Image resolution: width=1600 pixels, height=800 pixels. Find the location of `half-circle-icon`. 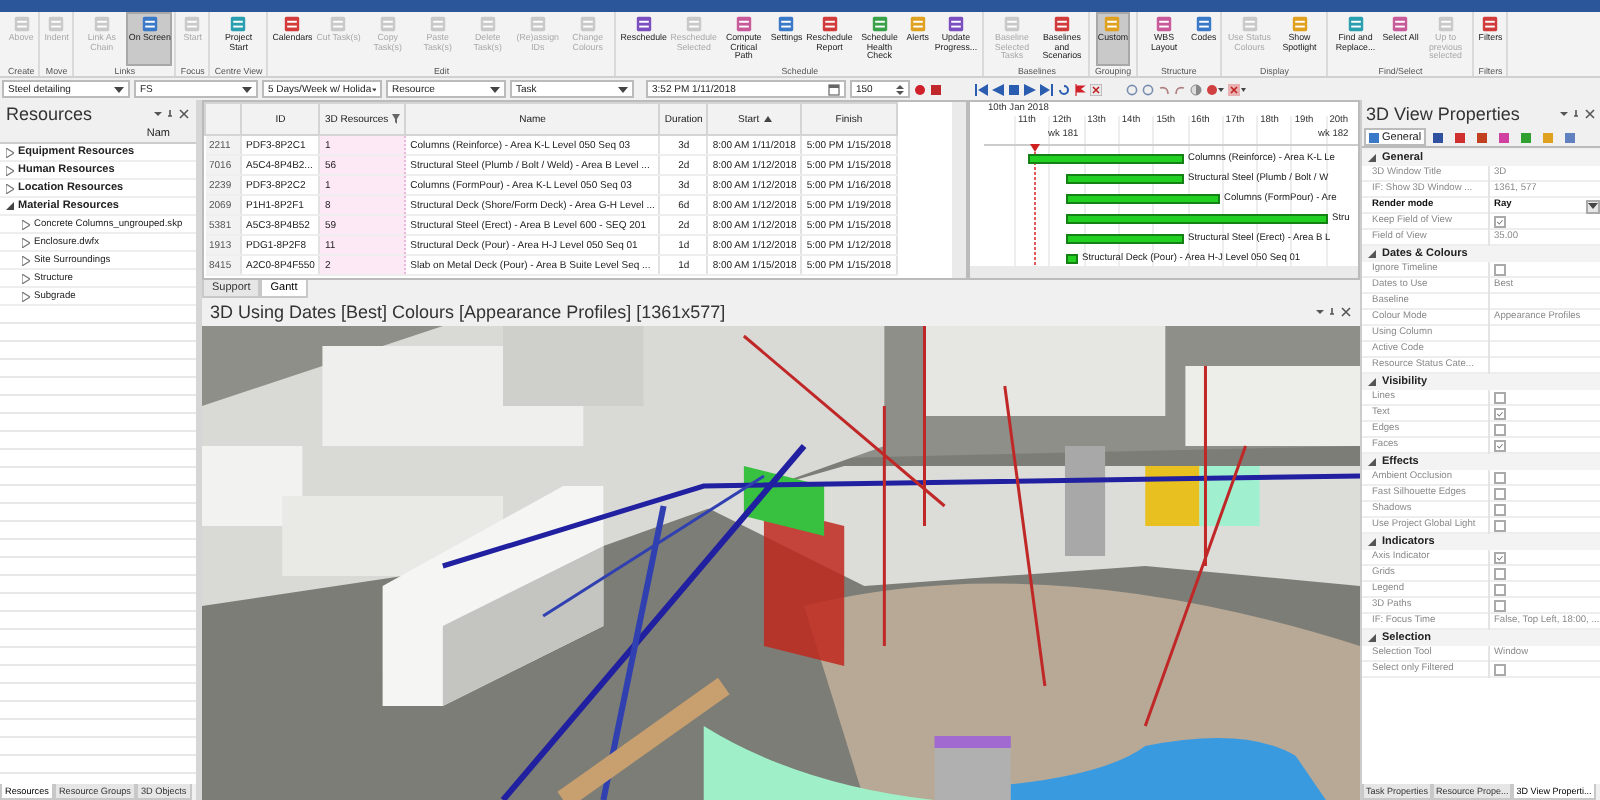

half-circle-icon is located at coordinates (1196, 89).